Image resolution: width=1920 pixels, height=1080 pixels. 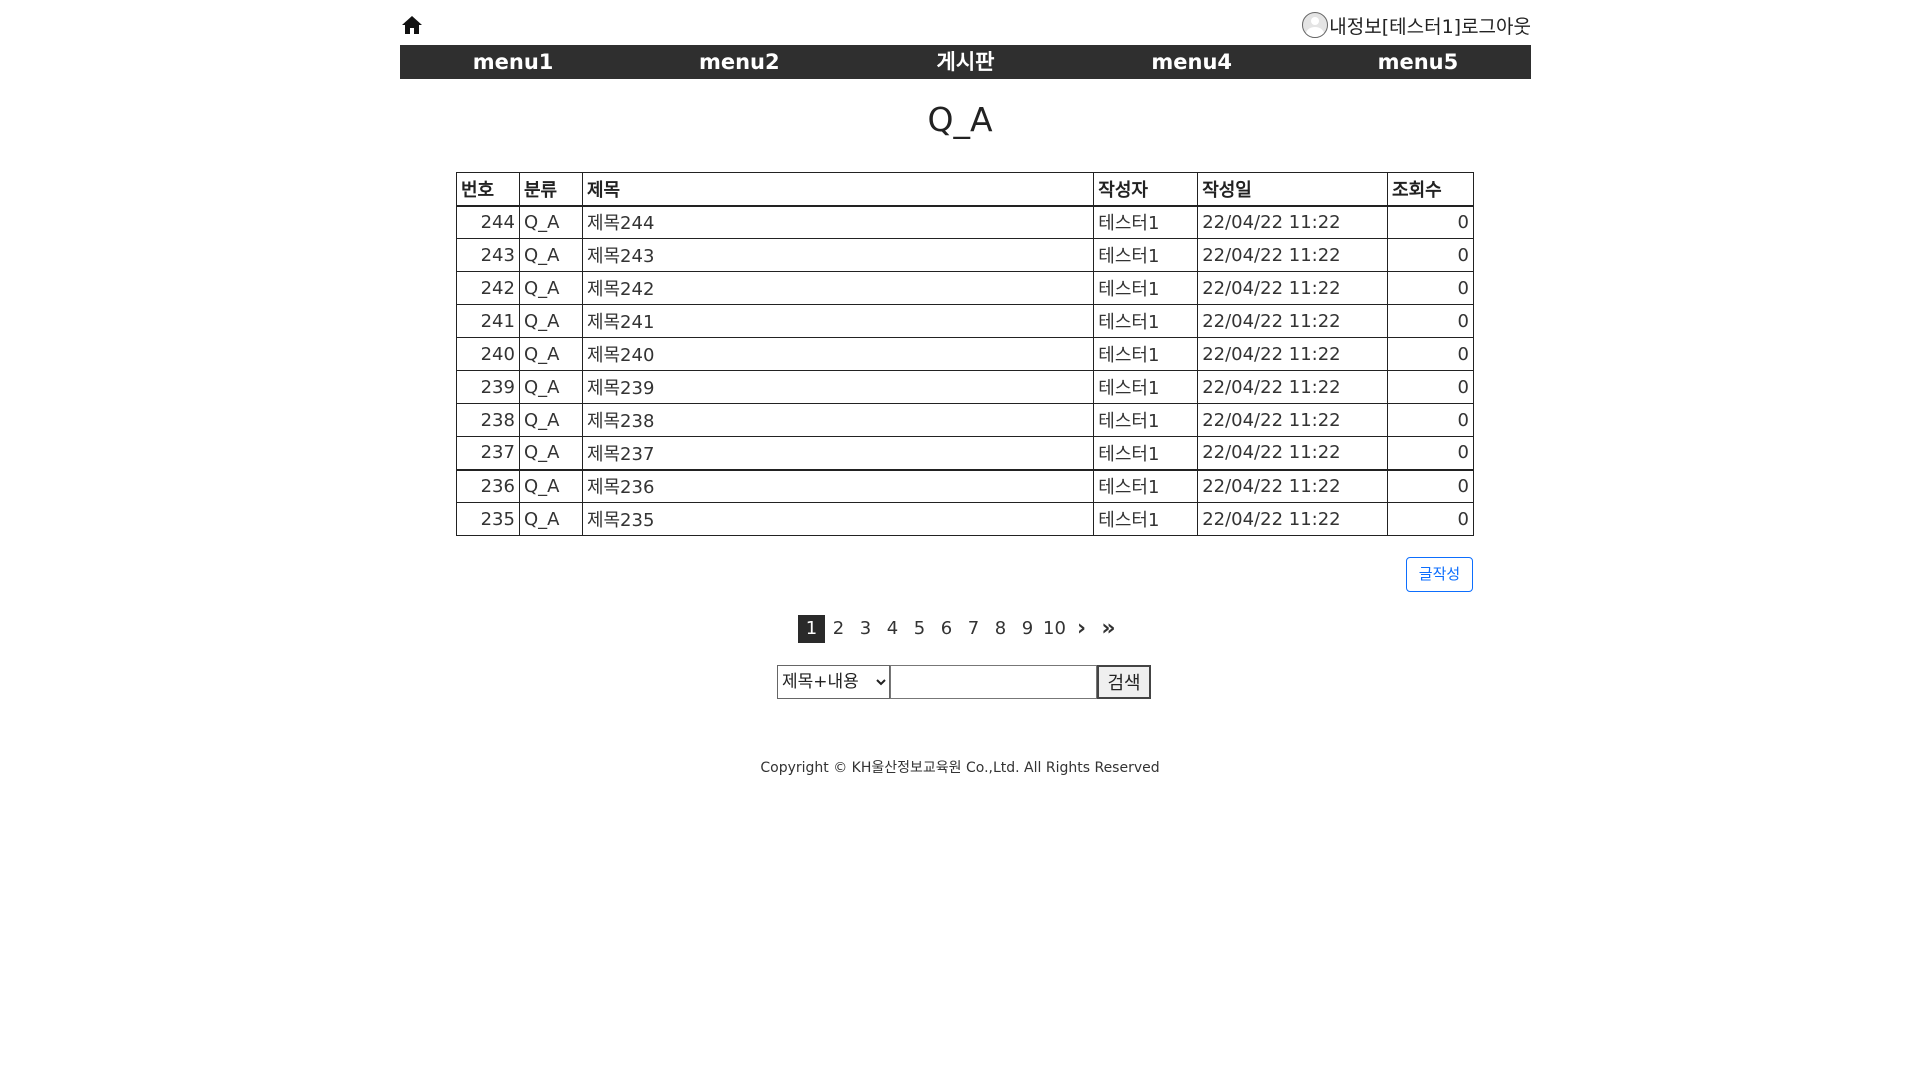 What do you see at coordinates (1000, 629) in the screenshot?
I see `page-link-8: 8` at bounding box center [1000, 629].